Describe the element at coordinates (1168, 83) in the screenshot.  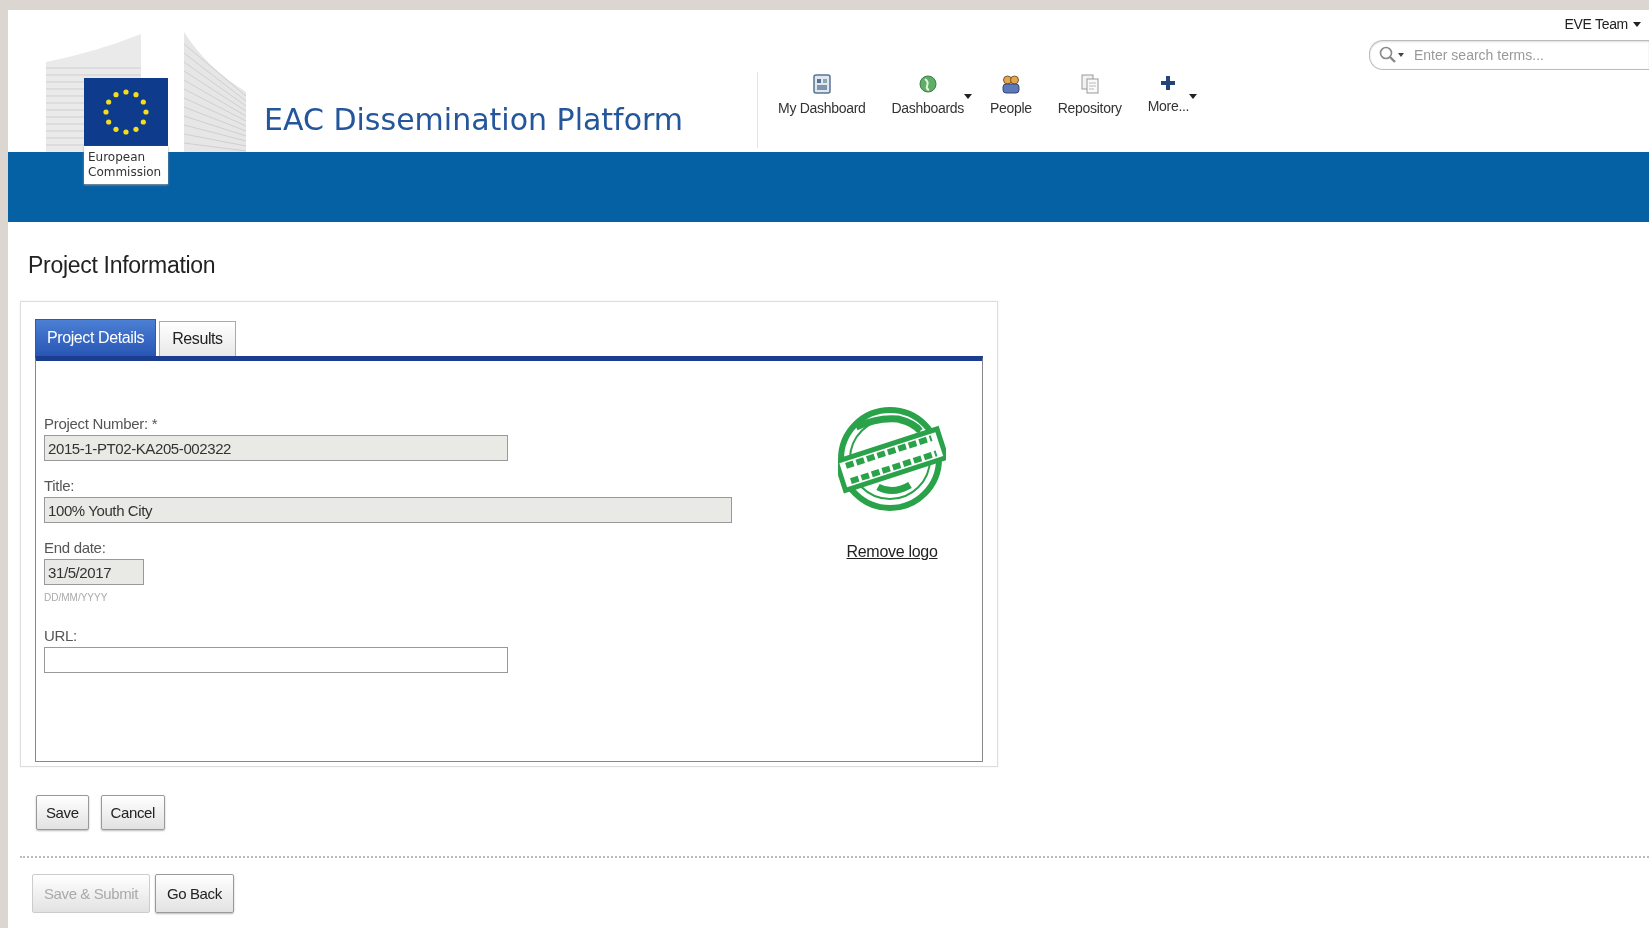
I see `plus-icon` at that location.